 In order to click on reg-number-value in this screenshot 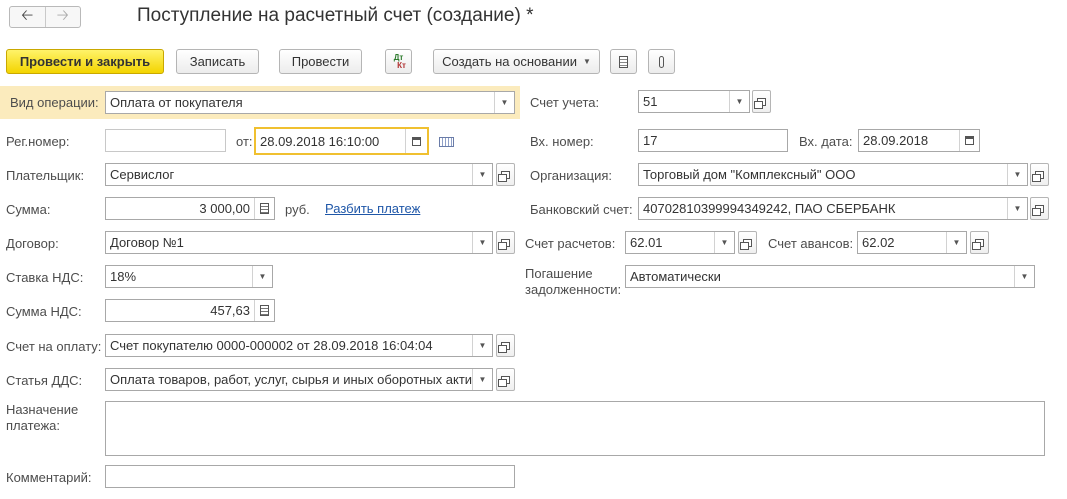, I will do `click(165, 140)`.